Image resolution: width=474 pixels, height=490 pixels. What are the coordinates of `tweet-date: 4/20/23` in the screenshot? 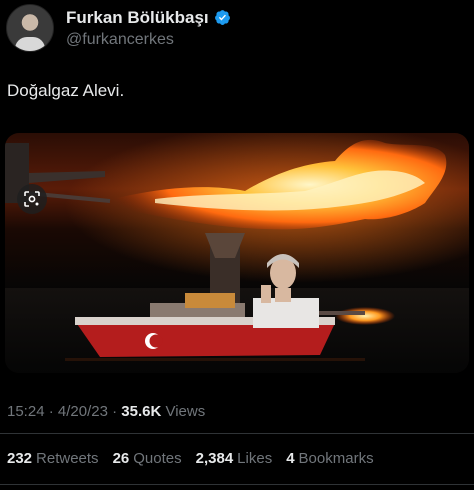 It's located at (83, 411).